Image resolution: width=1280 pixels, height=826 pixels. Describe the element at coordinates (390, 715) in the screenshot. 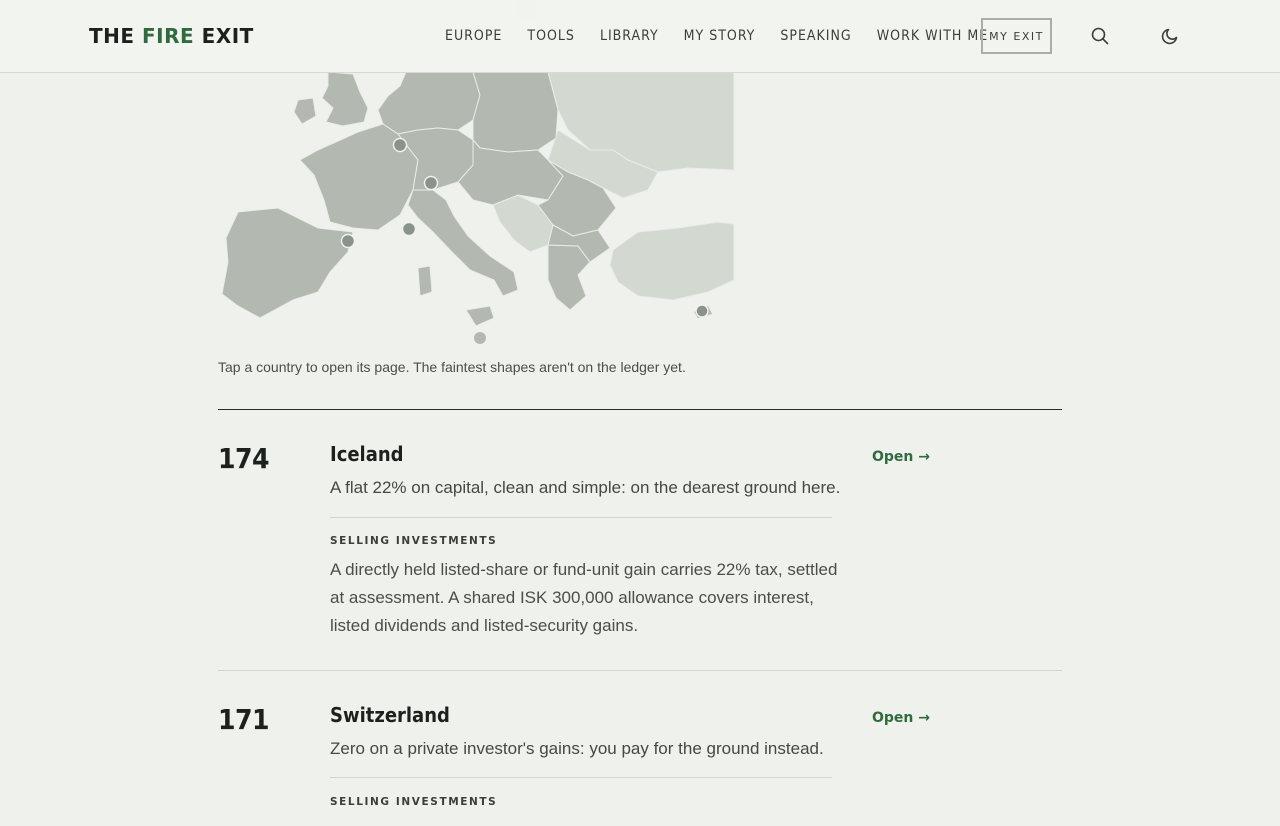

I see `entry-country-name: Switzerland` at that location.